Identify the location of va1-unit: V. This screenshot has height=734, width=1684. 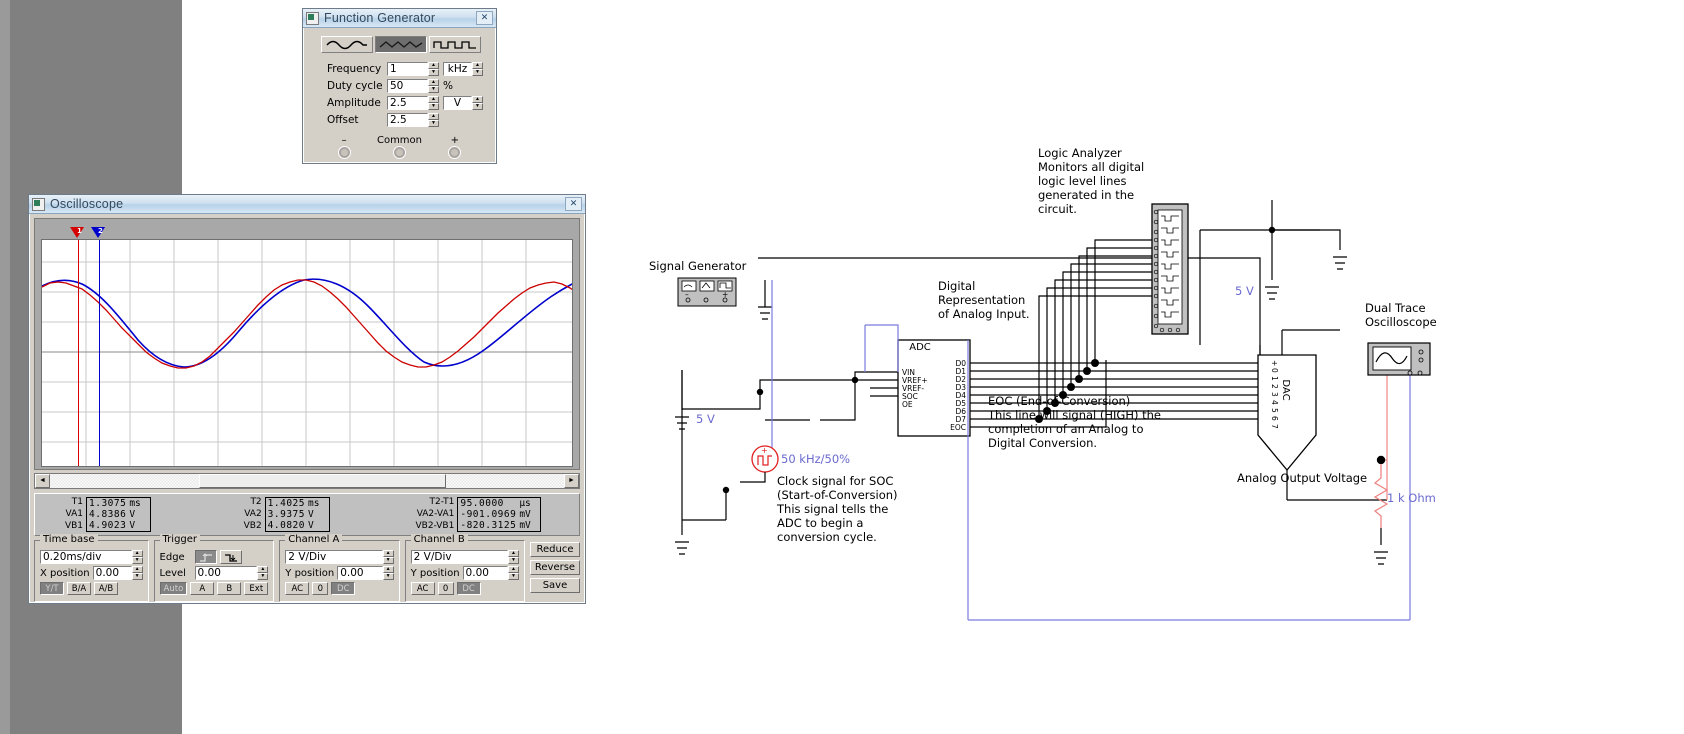
(132, 514).